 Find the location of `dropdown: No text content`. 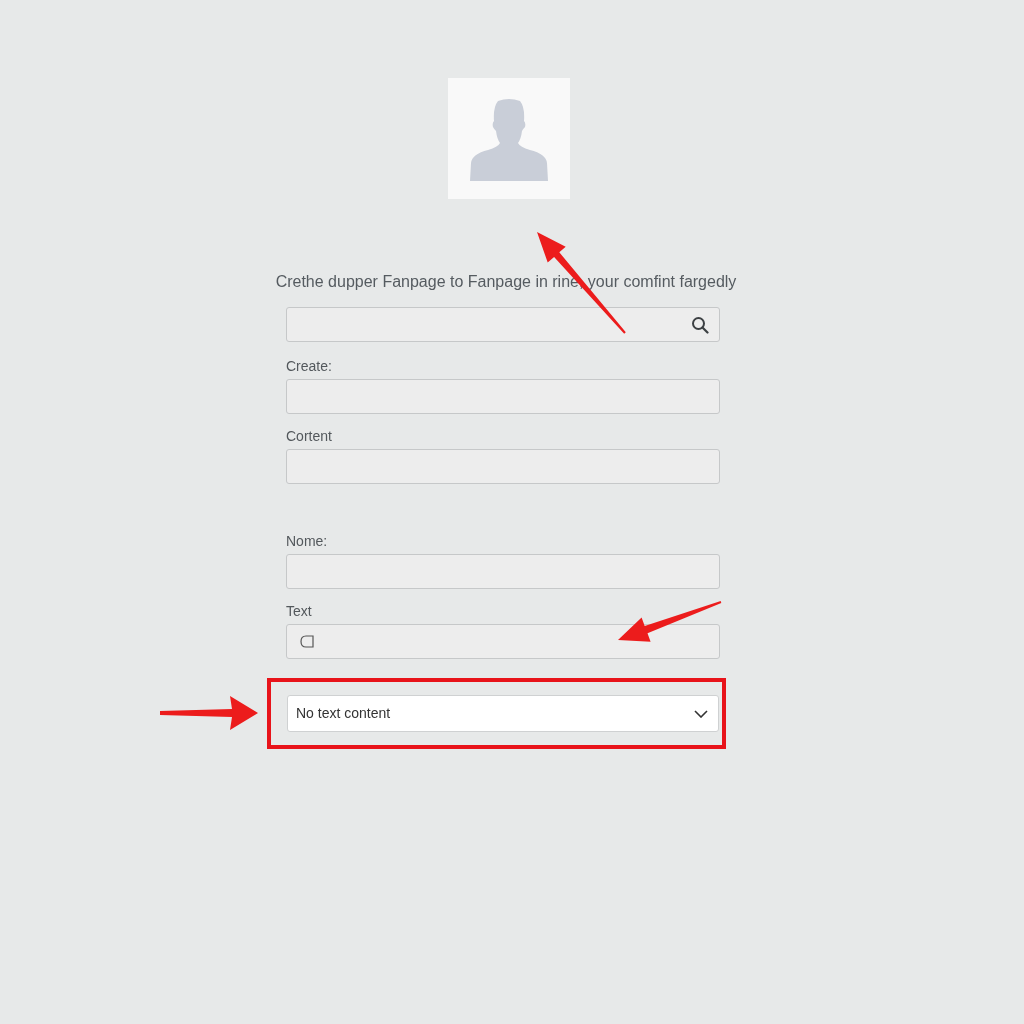

dropdown: No text content is located at coordinates (503, 713).